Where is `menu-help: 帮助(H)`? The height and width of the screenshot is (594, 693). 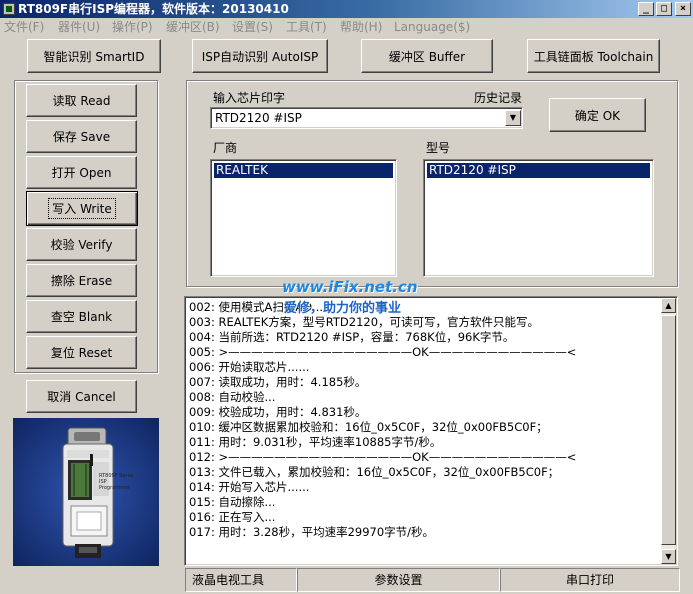 menu-help: 帮助(H) is located at coordinates (361, 27).